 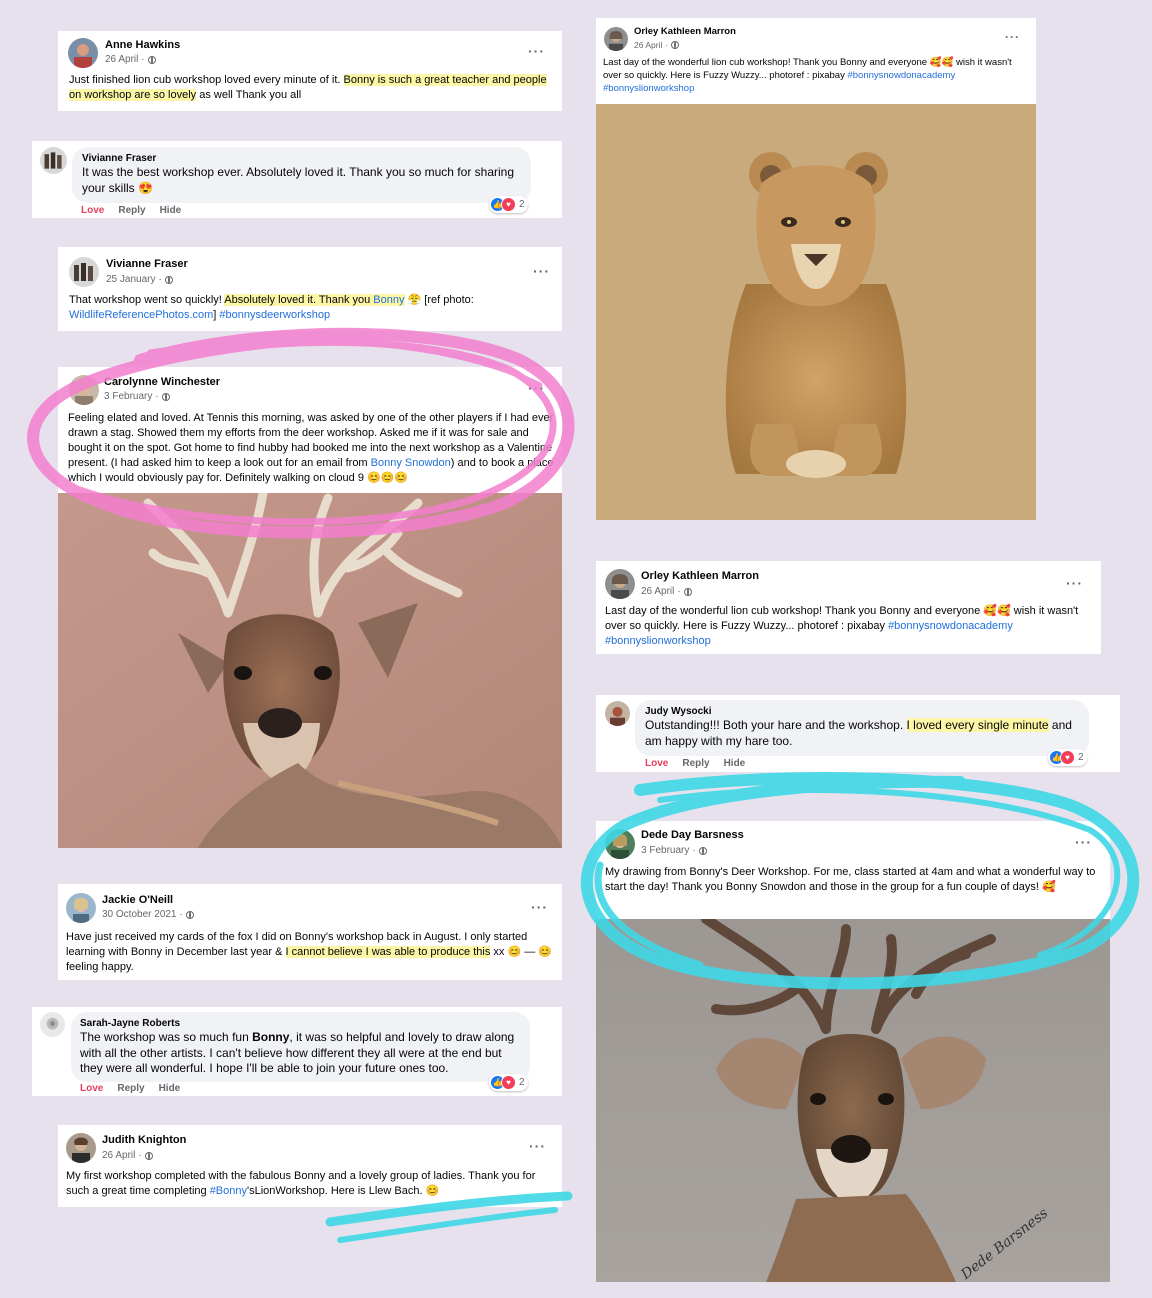 What do you see at coordinates (147, 264) in the screenshot?
I see `author-name: Vivianne Fraser` at bounding box center [147, 264].